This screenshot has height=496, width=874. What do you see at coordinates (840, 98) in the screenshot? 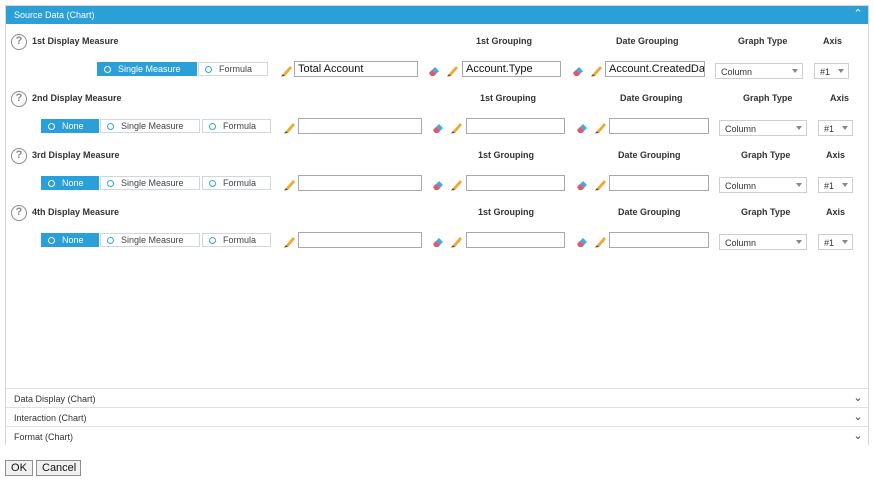
I see `col-axis-2: Axis` at bounding box center [840, 98].